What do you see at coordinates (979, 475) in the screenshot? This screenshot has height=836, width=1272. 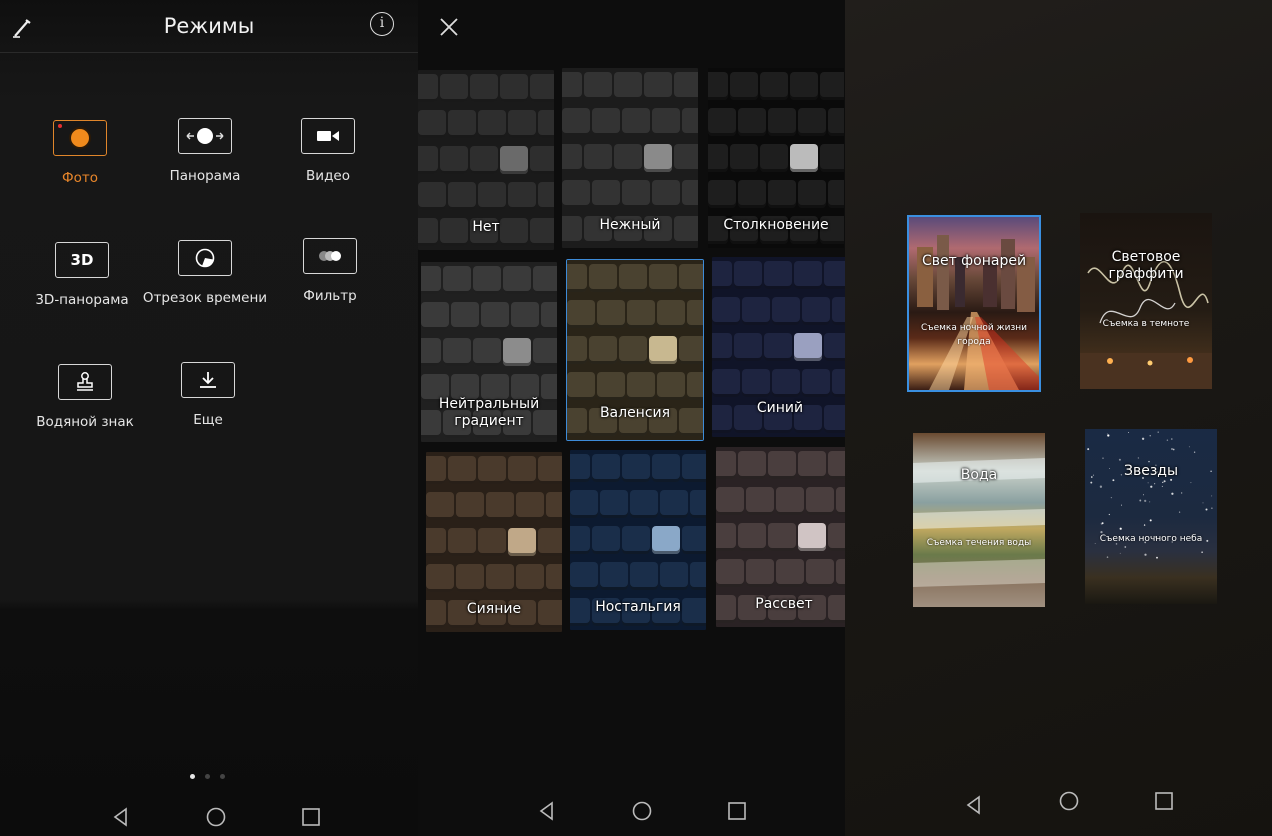 I see `card-title: Вода` at bounding box center [979, 475].